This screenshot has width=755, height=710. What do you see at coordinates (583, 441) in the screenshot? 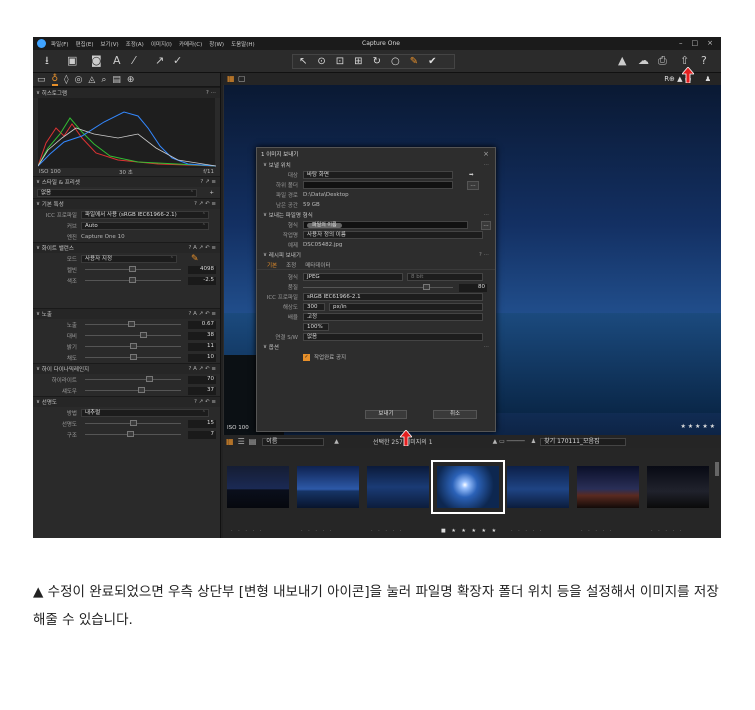
I see `search-field: 찾기 170111_모음집` at bounding box center [583, 441].